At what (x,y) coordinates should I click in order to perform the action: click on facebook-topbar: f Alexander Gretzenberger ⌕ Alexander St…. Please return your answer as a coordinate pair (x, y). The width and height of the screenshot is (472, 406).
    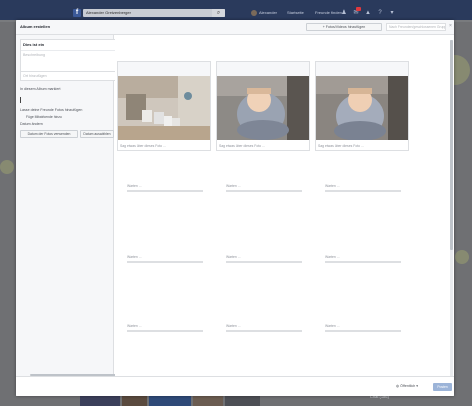
    Looking at the image, I should click on (236, 10).